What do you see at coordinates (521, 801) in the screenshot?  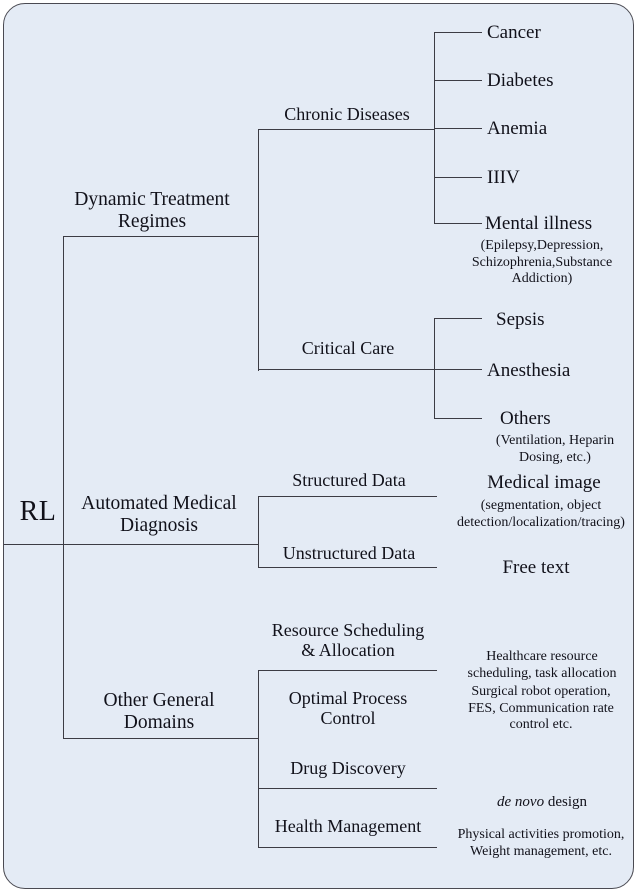 I see `note-drug-discovery-italic: de novo` at bounding box center [521, 801].